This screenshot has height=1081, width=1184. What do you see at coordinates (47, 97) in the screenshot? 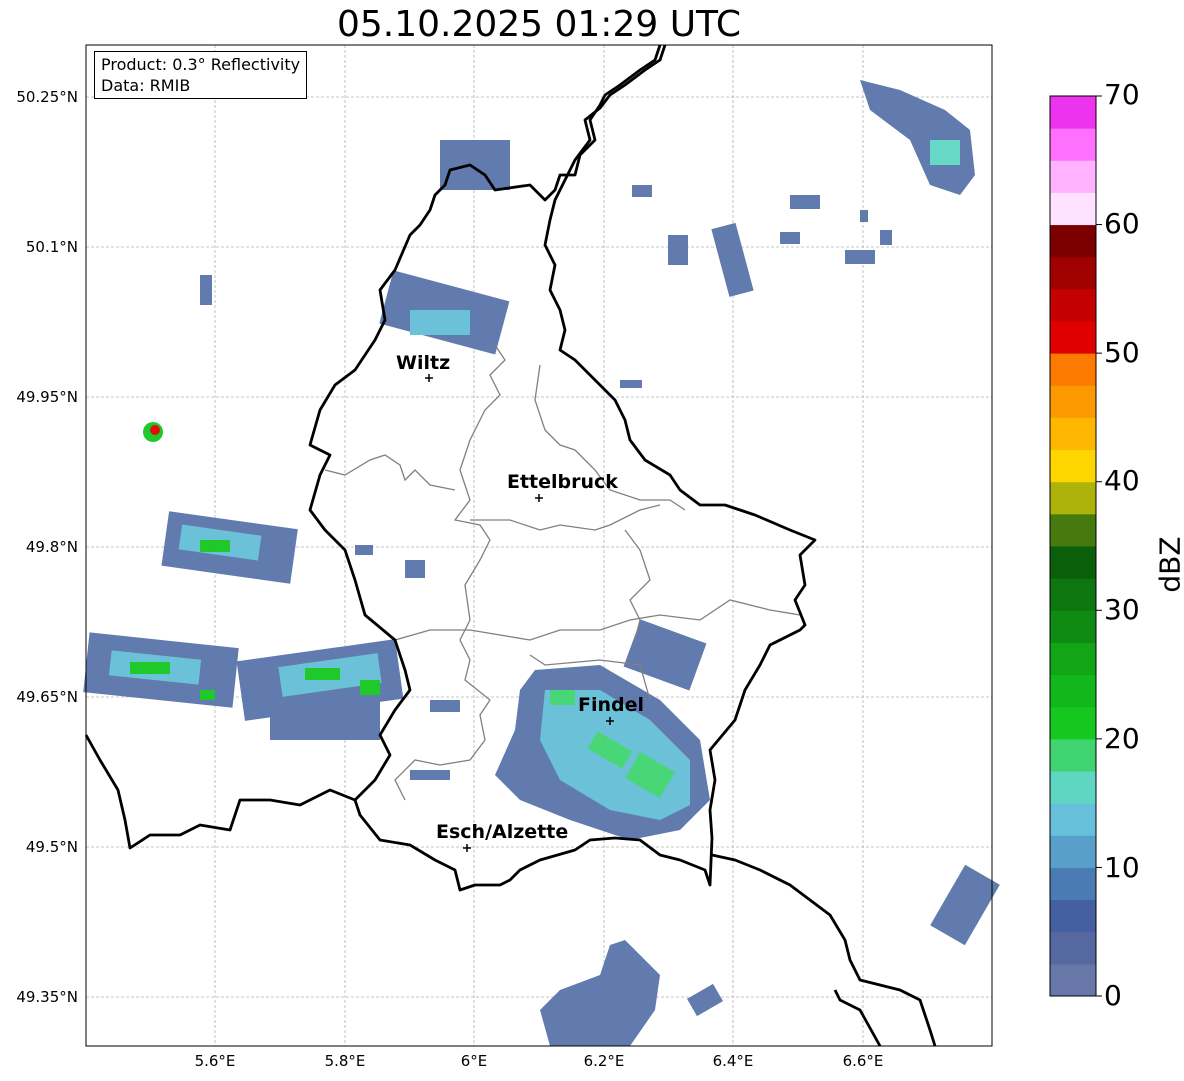
I see `lat-label: 50.25°N` at bounding box center [47, 97].